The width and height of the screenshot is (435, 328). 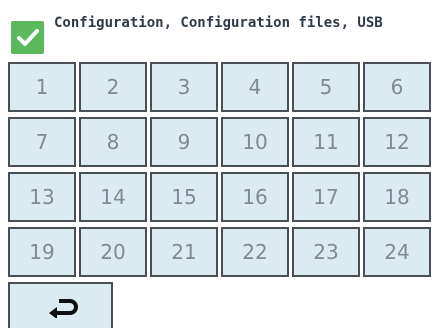 What do you see at coordinates (255, 197) in the screenshot?
I see `slot-button-16: 16` at bounding box center [255, 197].